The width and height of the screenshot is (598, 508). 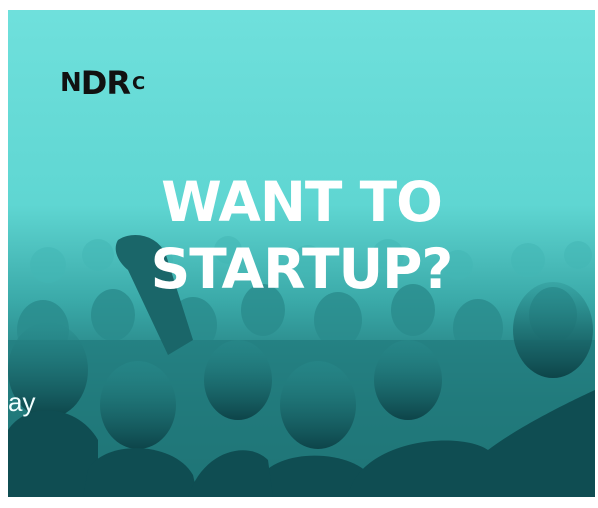 What do you see at coordinates (94, 83) in the screenshot?
I see `logo-letter-d: D` at bounding box center [94, 83].